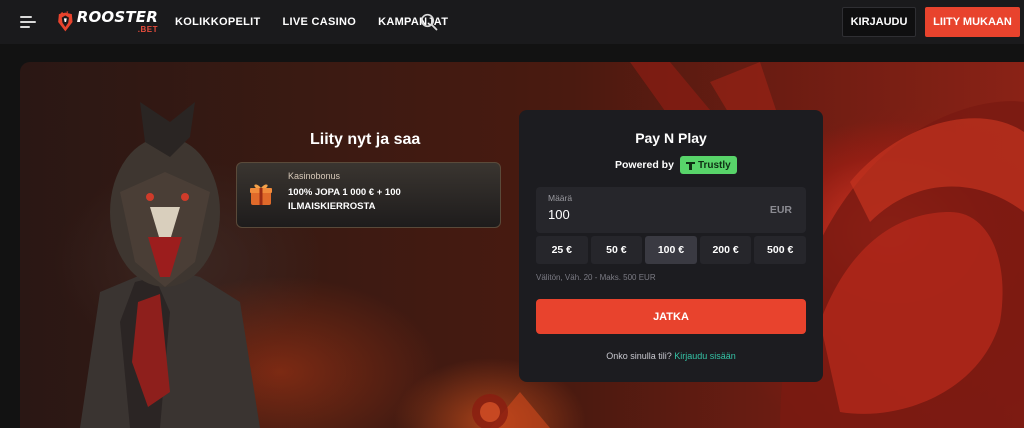 This screenshot has height=428, width=1024. Describe the element at coordinates (714, 165) in the screenshot. I see `trustly-label: Trustly` at that location.